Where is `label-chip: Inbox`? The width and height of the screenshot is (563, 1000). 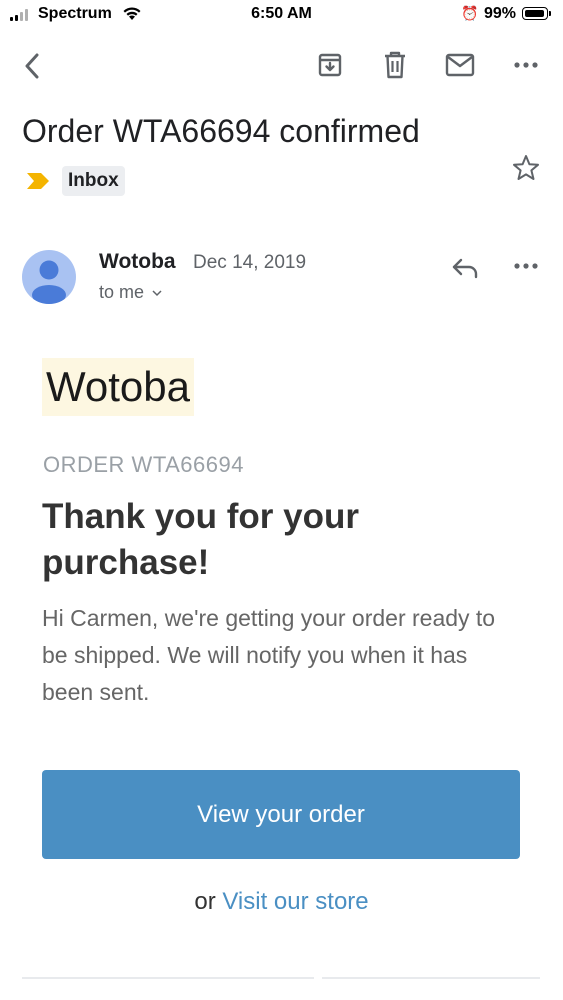
label-chip: Inbox is located at coordinates (93, 181).